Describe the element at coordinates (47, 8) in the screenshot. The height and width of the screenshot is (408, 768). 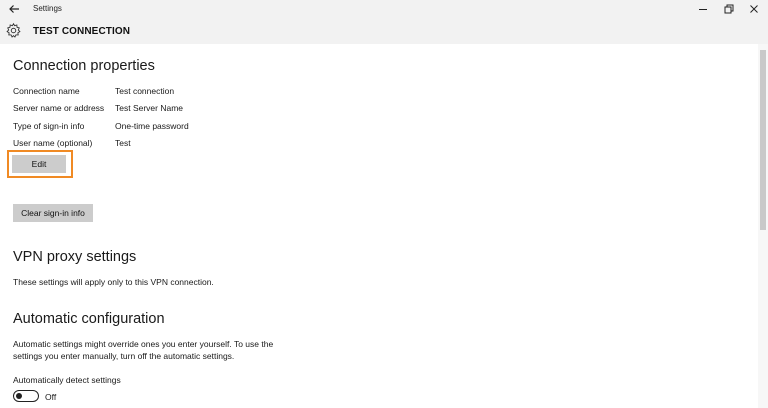
I see `app-title: Settings` at that location.